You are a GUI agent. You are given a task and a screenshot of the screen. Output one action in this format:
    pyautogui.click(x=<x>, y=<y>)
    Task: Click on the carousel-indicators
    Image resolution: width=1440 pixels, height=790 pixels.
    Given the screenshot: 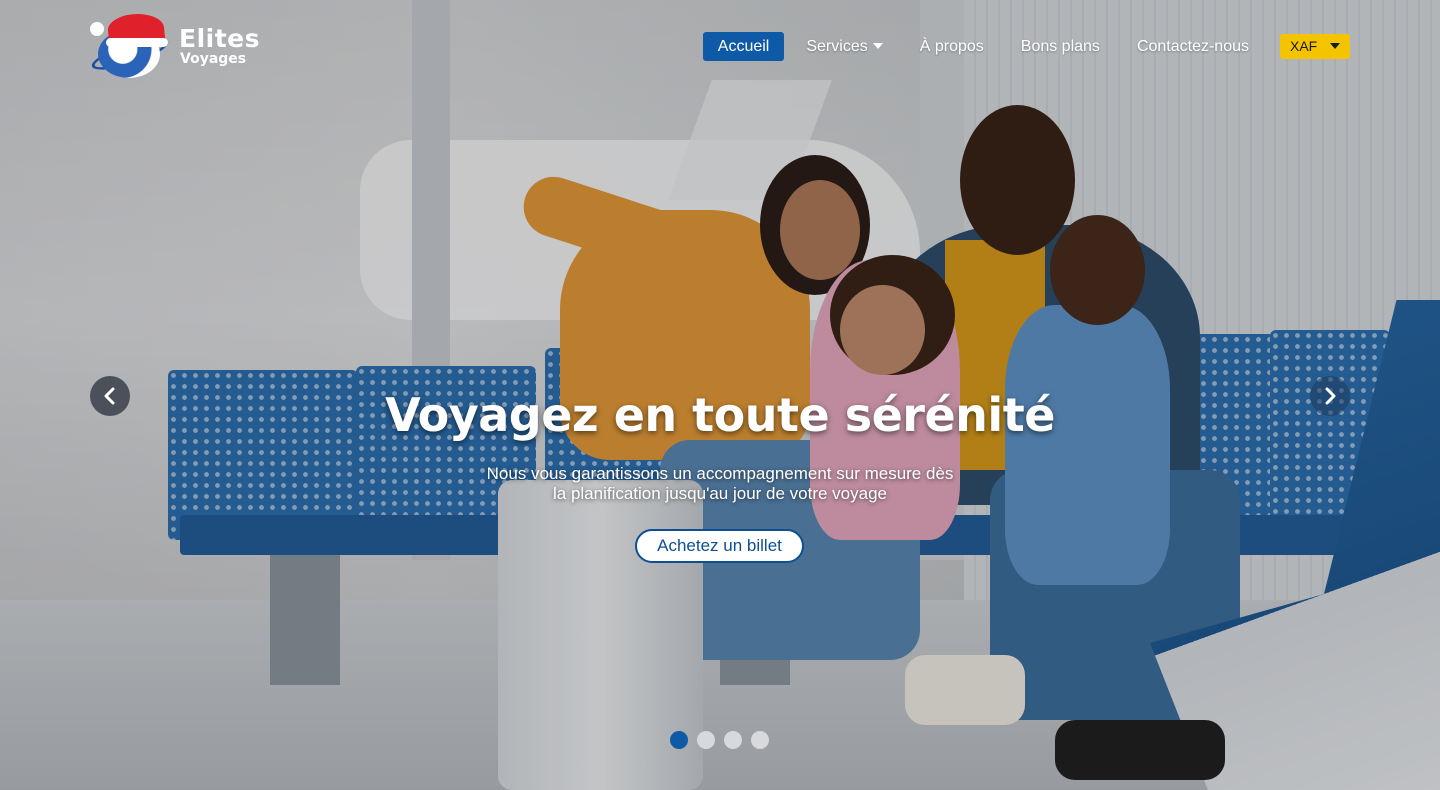 What is the action you would take?
    pyautogui.click(x=724, y=740)
    